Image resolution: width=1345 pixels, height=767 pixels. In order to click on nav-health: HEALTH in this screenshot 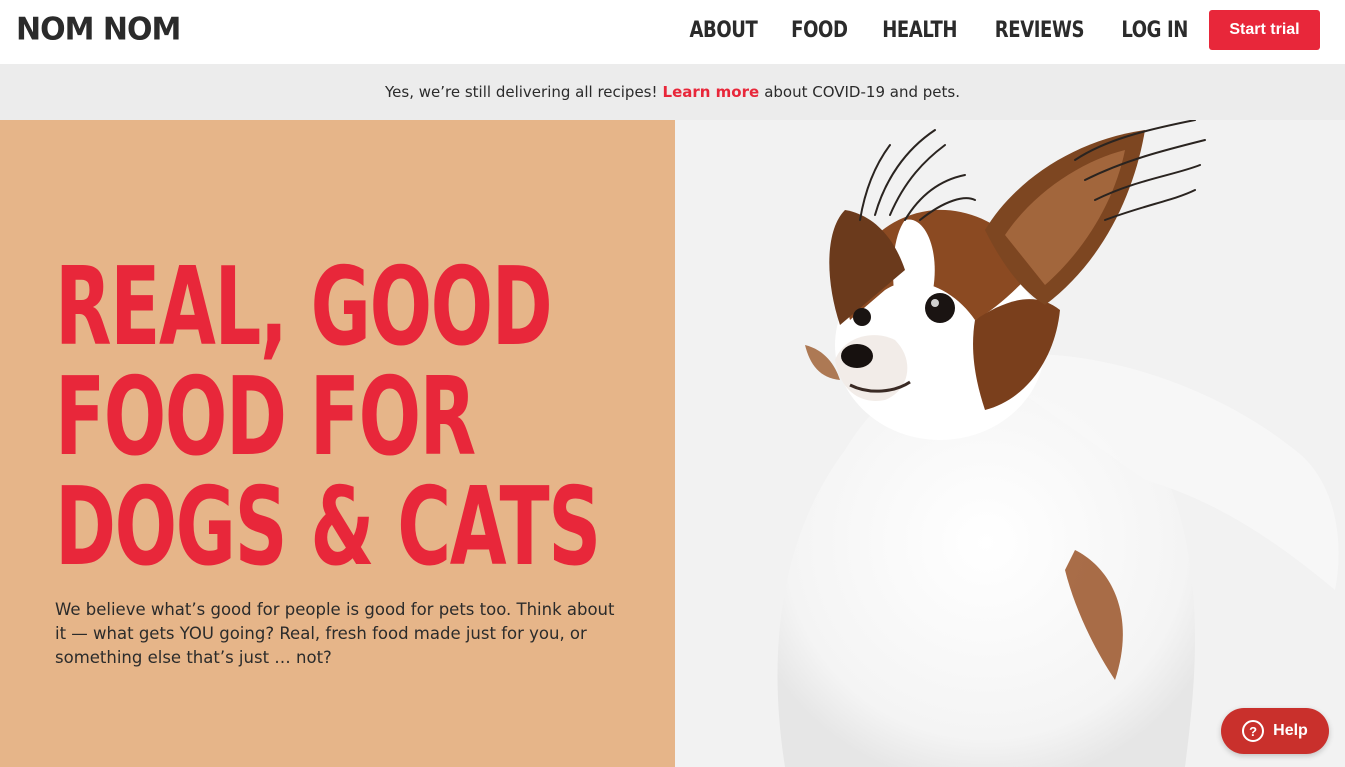, I will do `click(919, 30)`.